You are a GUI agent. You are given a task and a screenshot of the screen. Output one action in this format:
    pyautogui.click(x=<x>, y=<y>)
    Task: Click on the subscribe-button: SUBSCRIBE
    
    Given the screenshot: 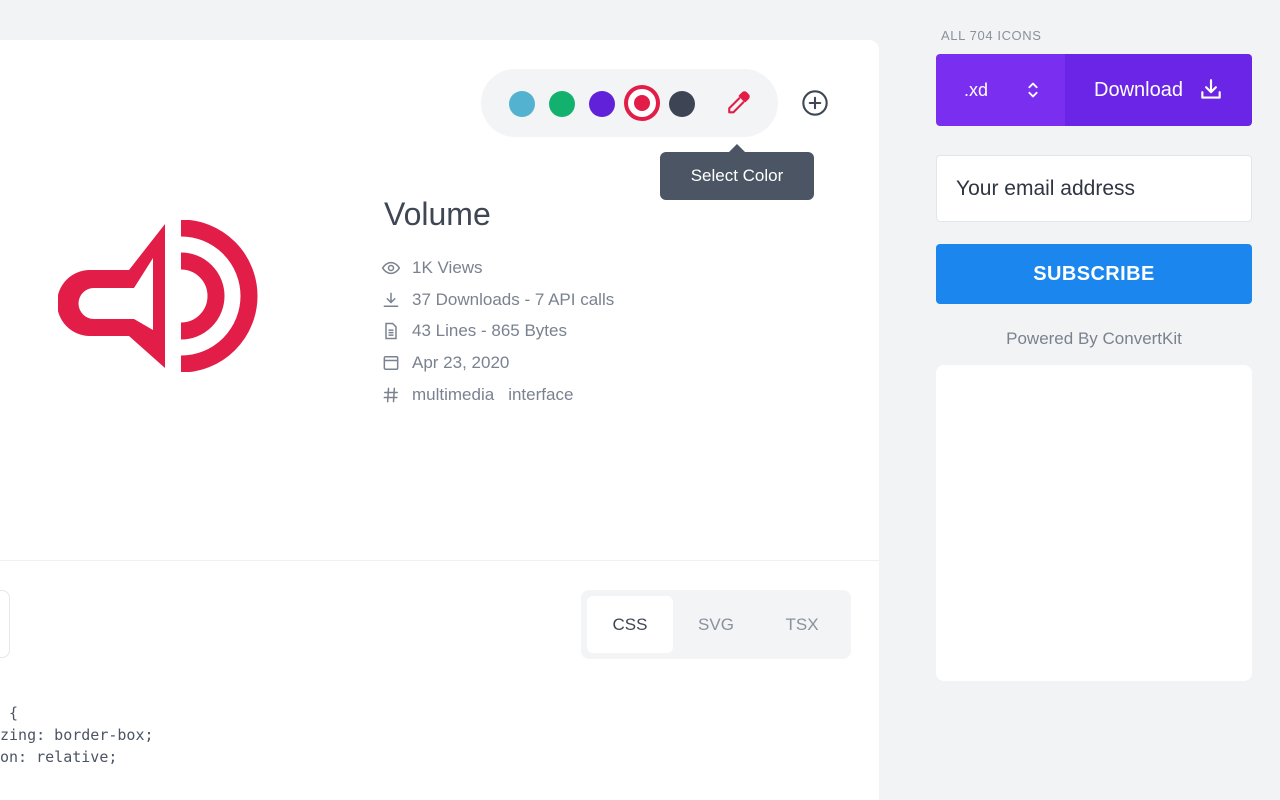 What is the action you would take?
    pyautogui.click(x=1094, y=274)
    